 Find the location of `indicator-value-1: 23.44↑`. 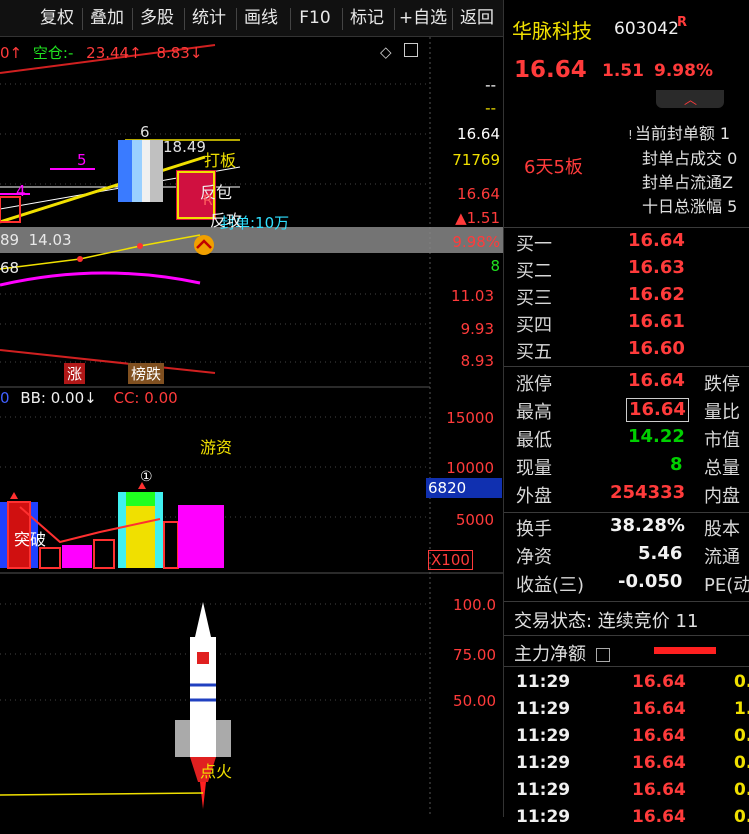

indicator-value-1: 23.44↑ is located at coordinates (114, 53).